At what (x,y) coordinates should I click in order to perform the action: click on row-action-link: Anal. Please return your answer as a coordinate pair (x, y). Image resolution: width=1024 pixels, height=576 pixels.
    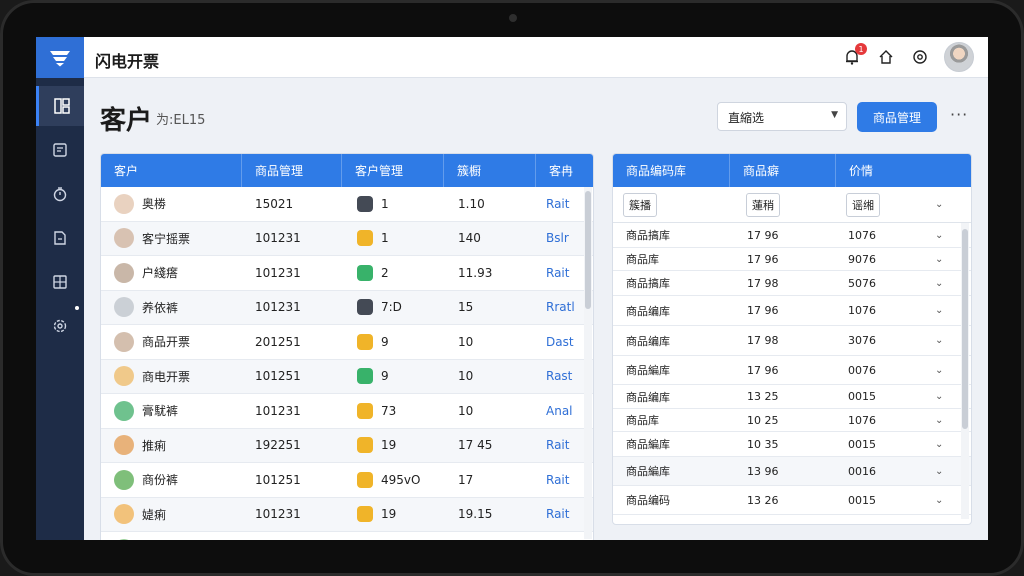
    Looking at the image, I should click on (559, 411).